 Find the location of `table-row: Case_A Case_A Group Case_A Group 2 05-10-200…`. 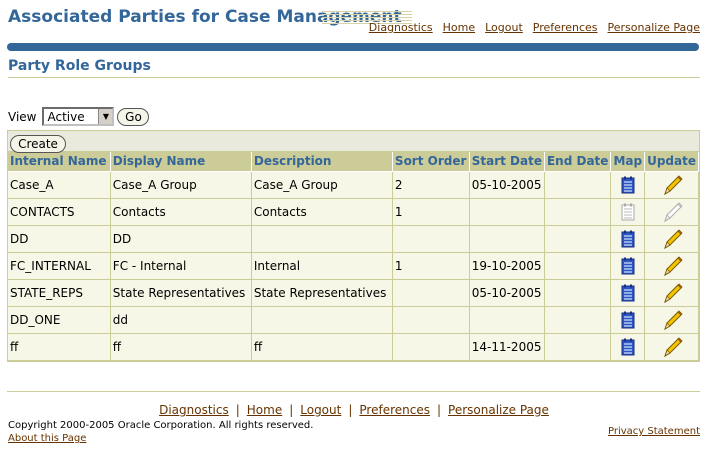

table-row: Case_A Case_A Group Case_A Group 2 05-10-200… is located at coordinates (353, 185).